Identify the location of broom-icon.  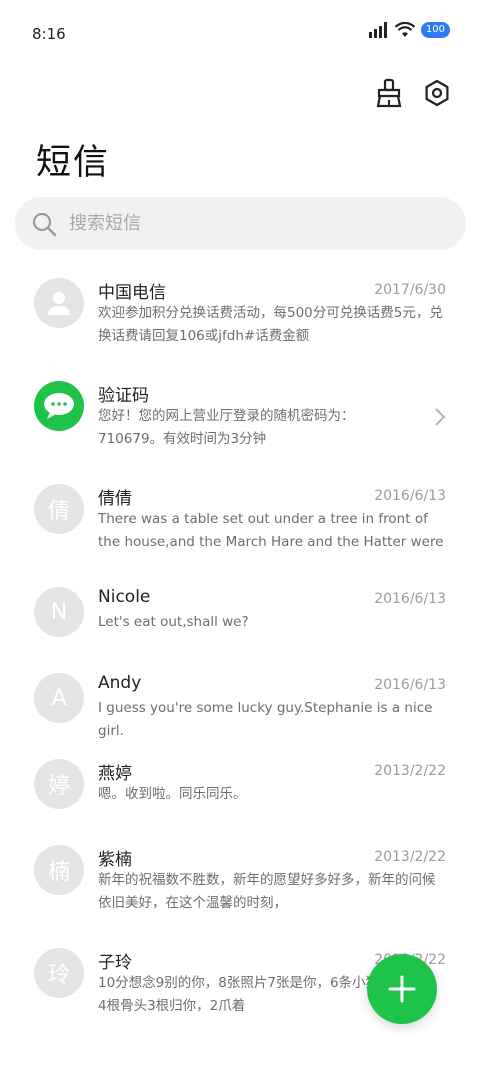
(389, 93).